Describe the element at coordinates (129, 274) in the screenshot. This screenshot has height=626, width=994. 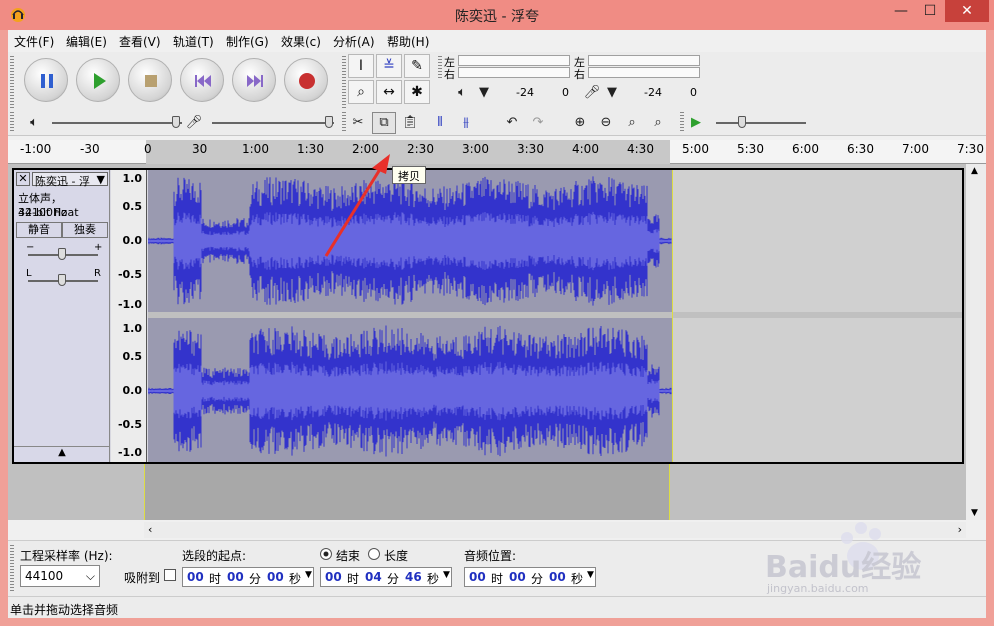
I see `scale-label: -0.5` at that location.